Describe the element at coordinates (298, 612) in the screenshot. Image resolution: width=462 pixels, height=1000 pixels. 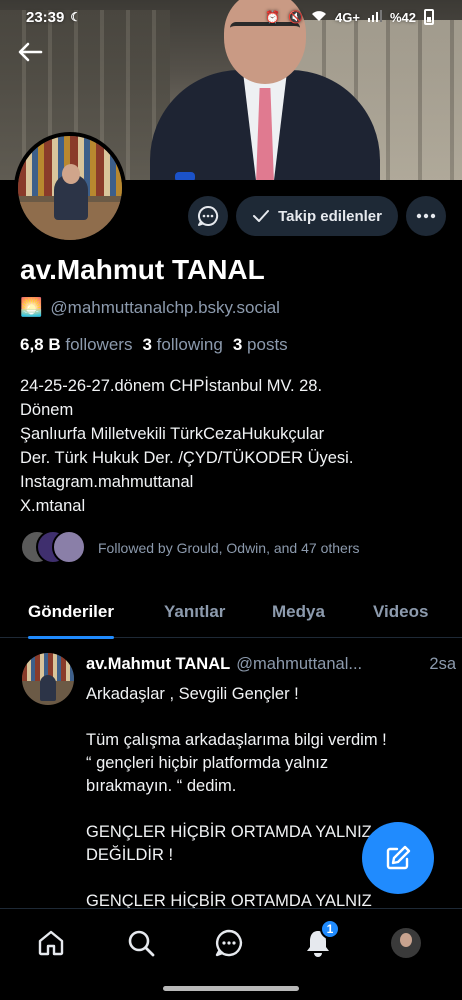
I see `tab-media: Medya` at that location.